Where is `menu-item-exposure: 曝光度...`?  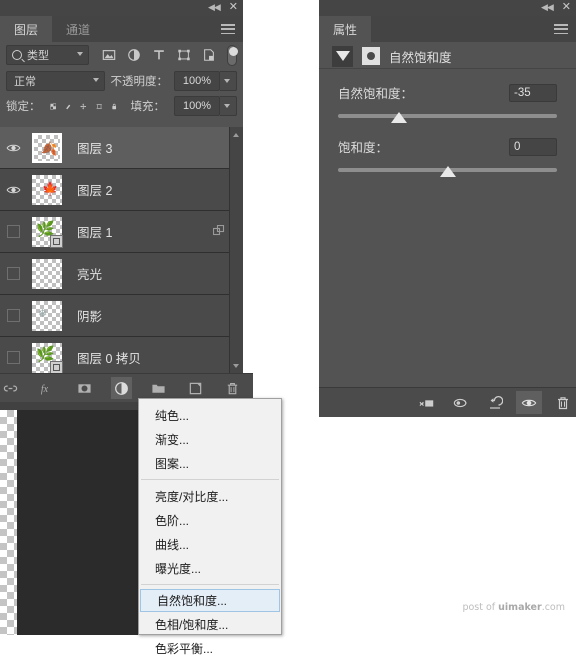
menu-item-exposure: 曝光度... is located at coordinates (210, 568).